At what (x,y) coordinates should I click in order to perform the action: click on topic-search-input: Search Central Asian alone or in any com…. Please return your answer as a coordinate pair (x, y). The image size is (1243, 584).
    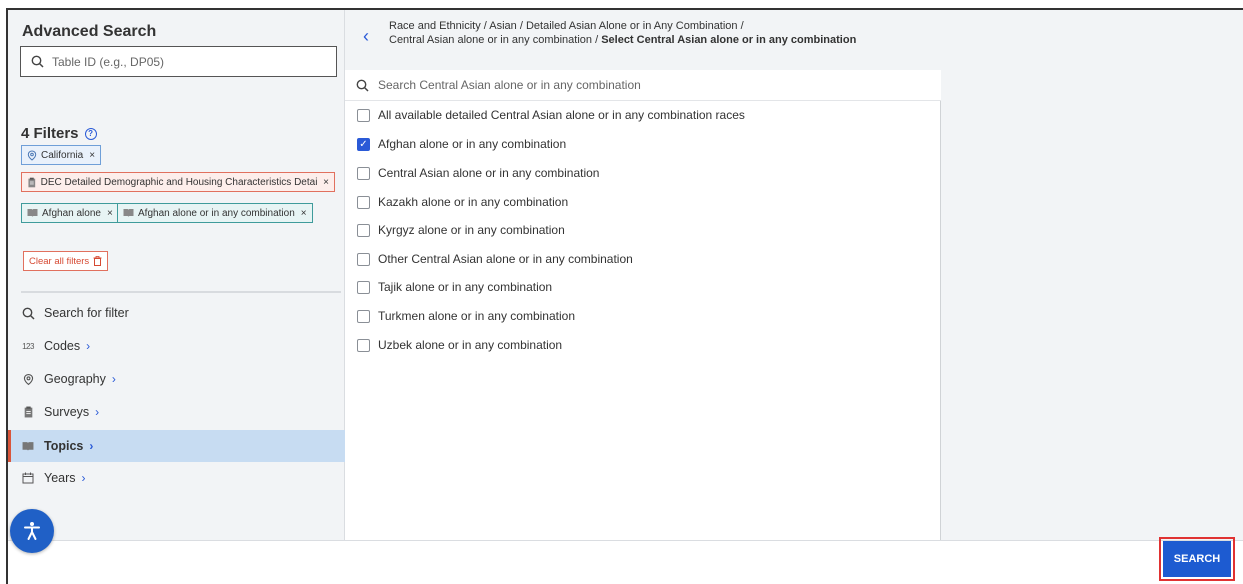
    Looking at the image, I should click on (643, 85).